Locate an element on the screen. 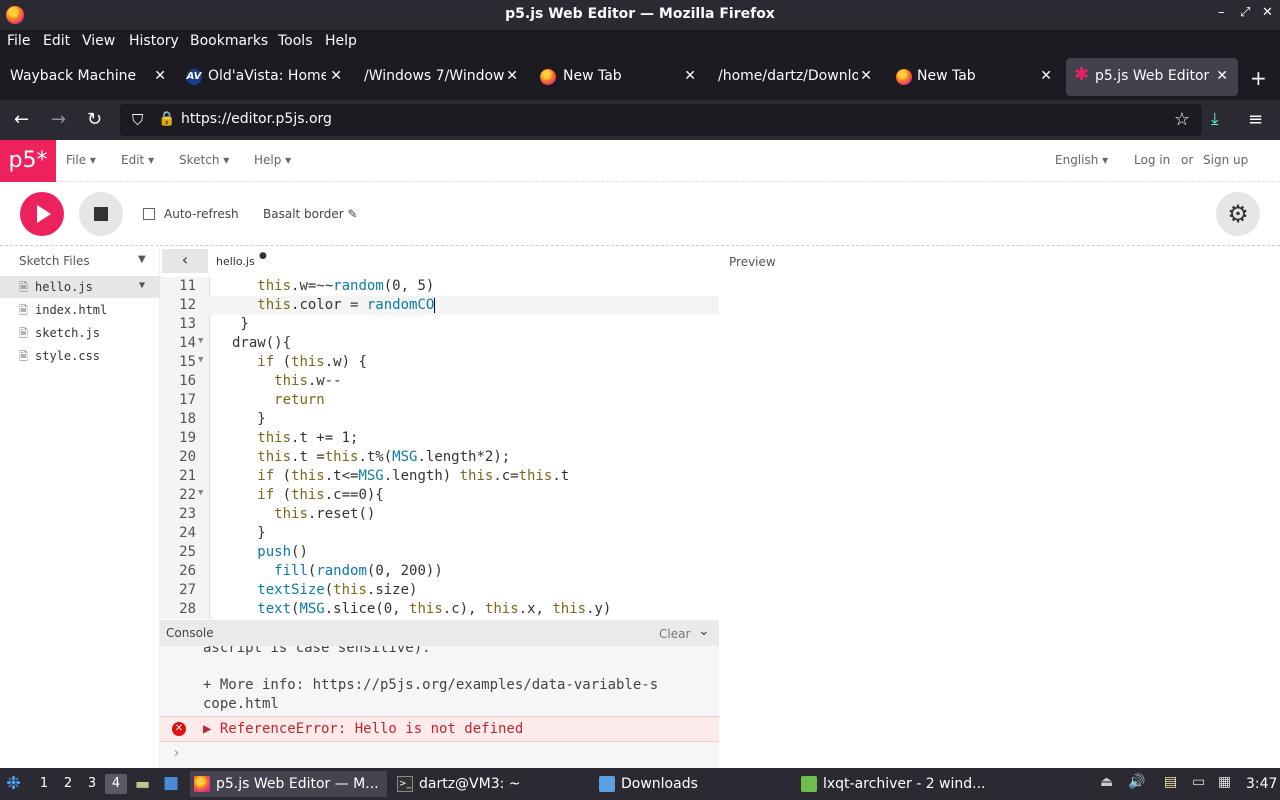 This screenshot has height=800, width=1280. back-arrow-icon: ← is located at coordinates (21, 119).